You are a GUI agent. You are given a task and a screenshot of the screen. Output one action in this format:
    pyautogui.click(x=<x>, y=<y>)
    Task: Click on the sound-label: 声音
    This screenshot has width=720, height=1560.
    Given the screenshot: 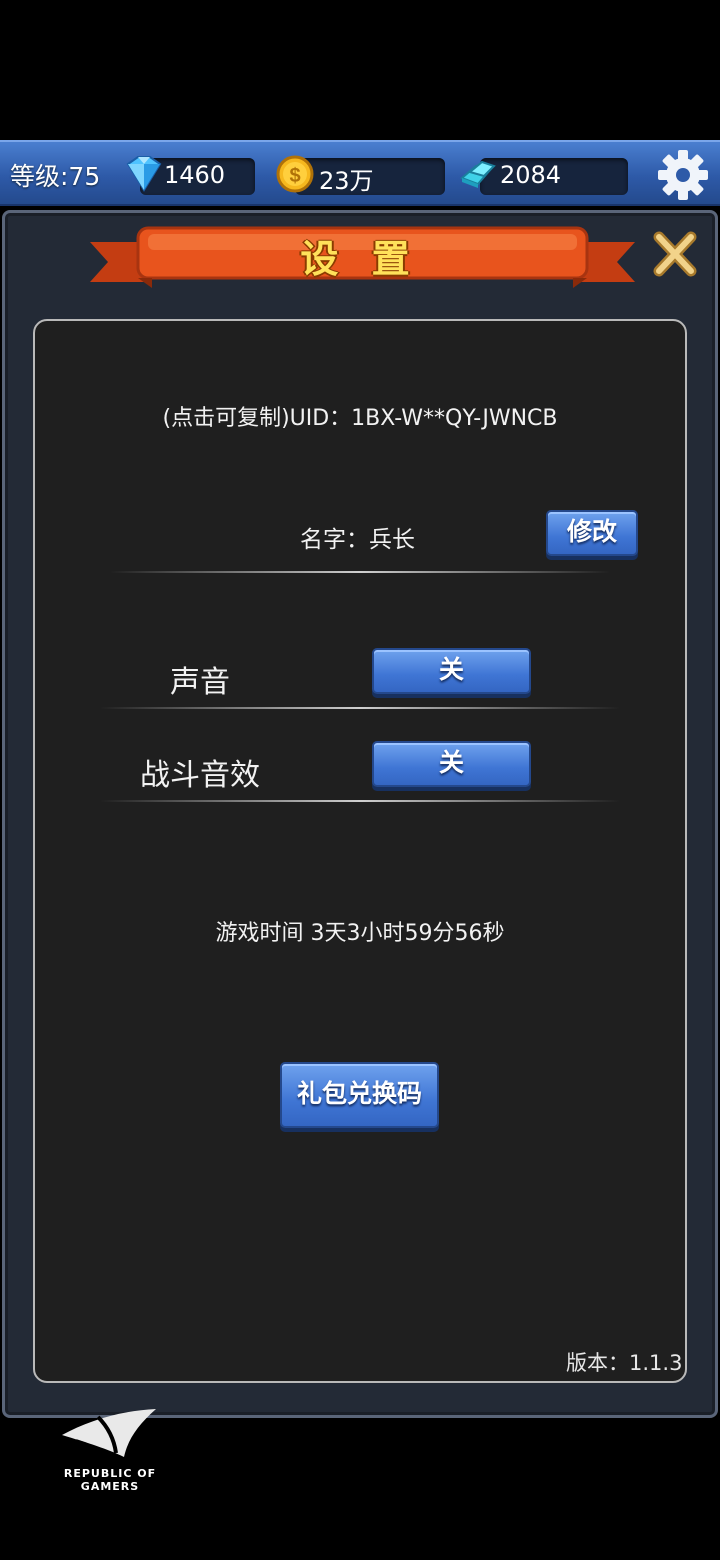 What is the action you would take?
    pyautogui.click(x=200, y=682)
    